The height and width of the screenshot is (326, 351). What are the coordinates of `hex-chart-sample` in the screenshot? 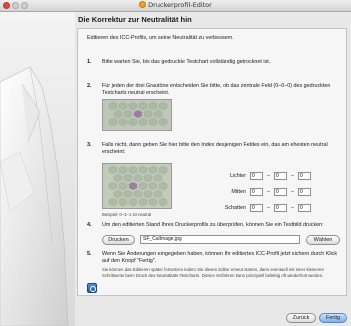 It's located at (137, 115).